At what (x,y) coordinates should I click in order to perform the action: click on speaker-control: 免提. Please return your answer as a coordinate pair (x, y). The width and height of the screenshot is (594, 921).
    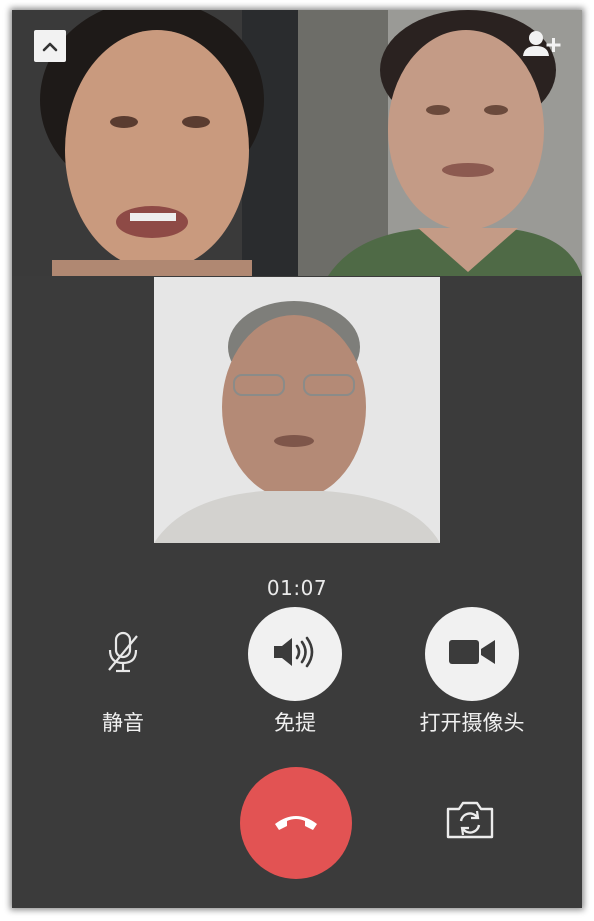
    Looking at the image, I should click on (295, 672).